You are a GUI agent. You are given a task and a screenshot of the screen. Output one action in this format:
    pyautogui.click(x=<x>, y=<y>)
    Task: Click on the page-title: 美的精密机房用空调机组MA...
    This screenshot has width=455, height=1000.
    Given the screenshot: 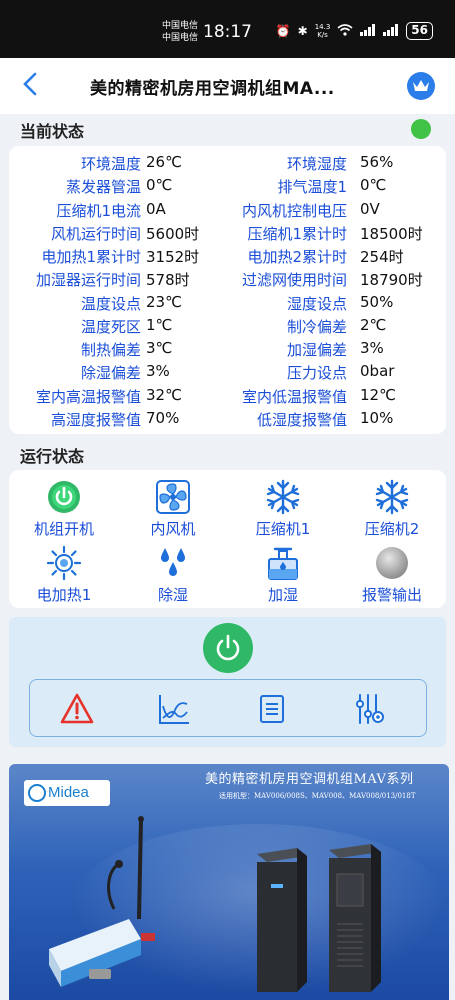 What is the action you would take?
    pyautogui.click(x=212, y=89)
    